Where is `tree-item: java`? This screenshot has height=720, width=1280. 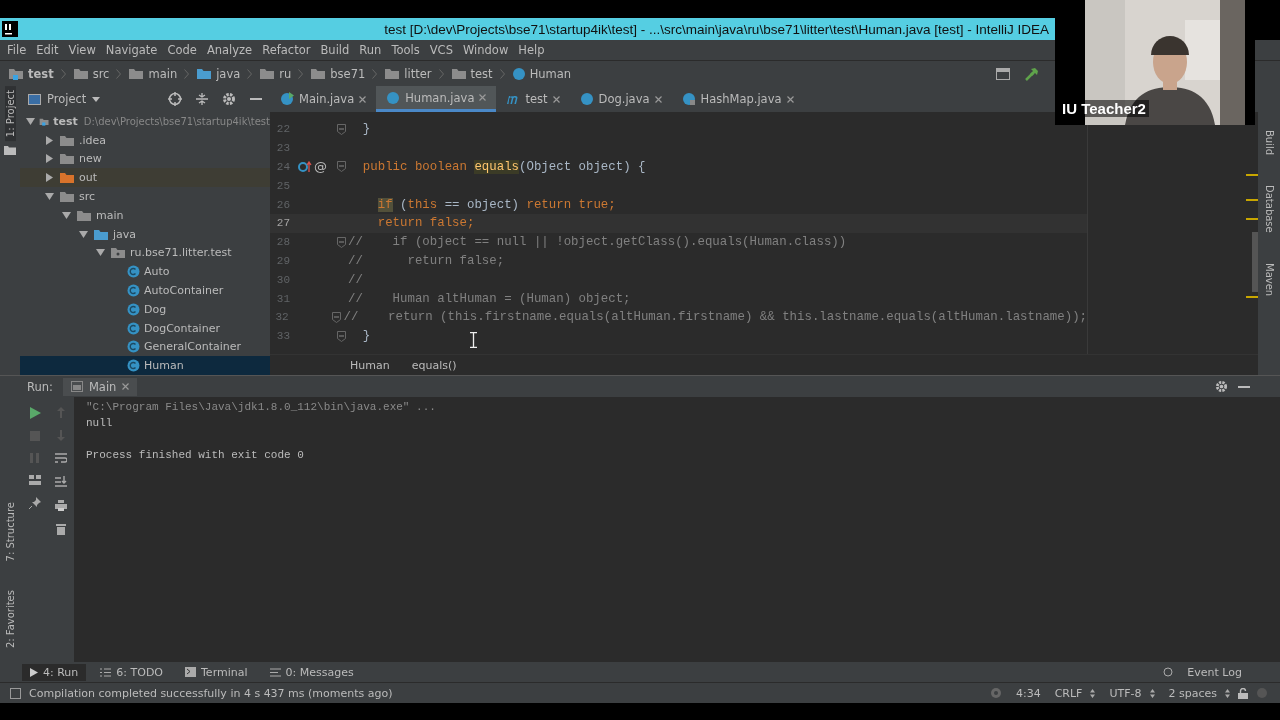 tree-item: java is located at coordinates (145, 234).